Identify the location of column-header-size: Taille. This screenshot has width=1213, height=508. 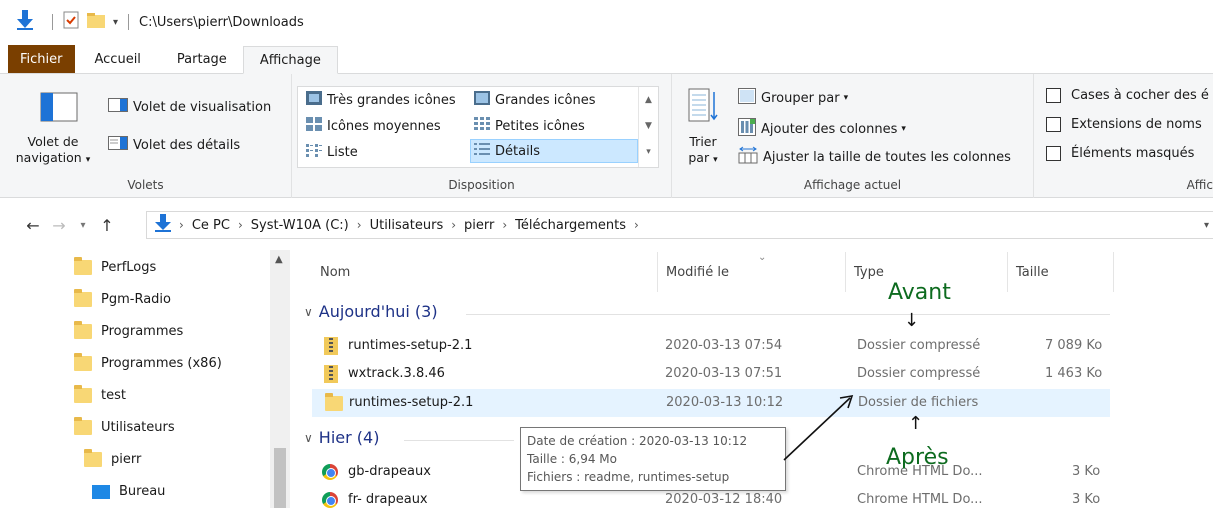
(1061, 272).